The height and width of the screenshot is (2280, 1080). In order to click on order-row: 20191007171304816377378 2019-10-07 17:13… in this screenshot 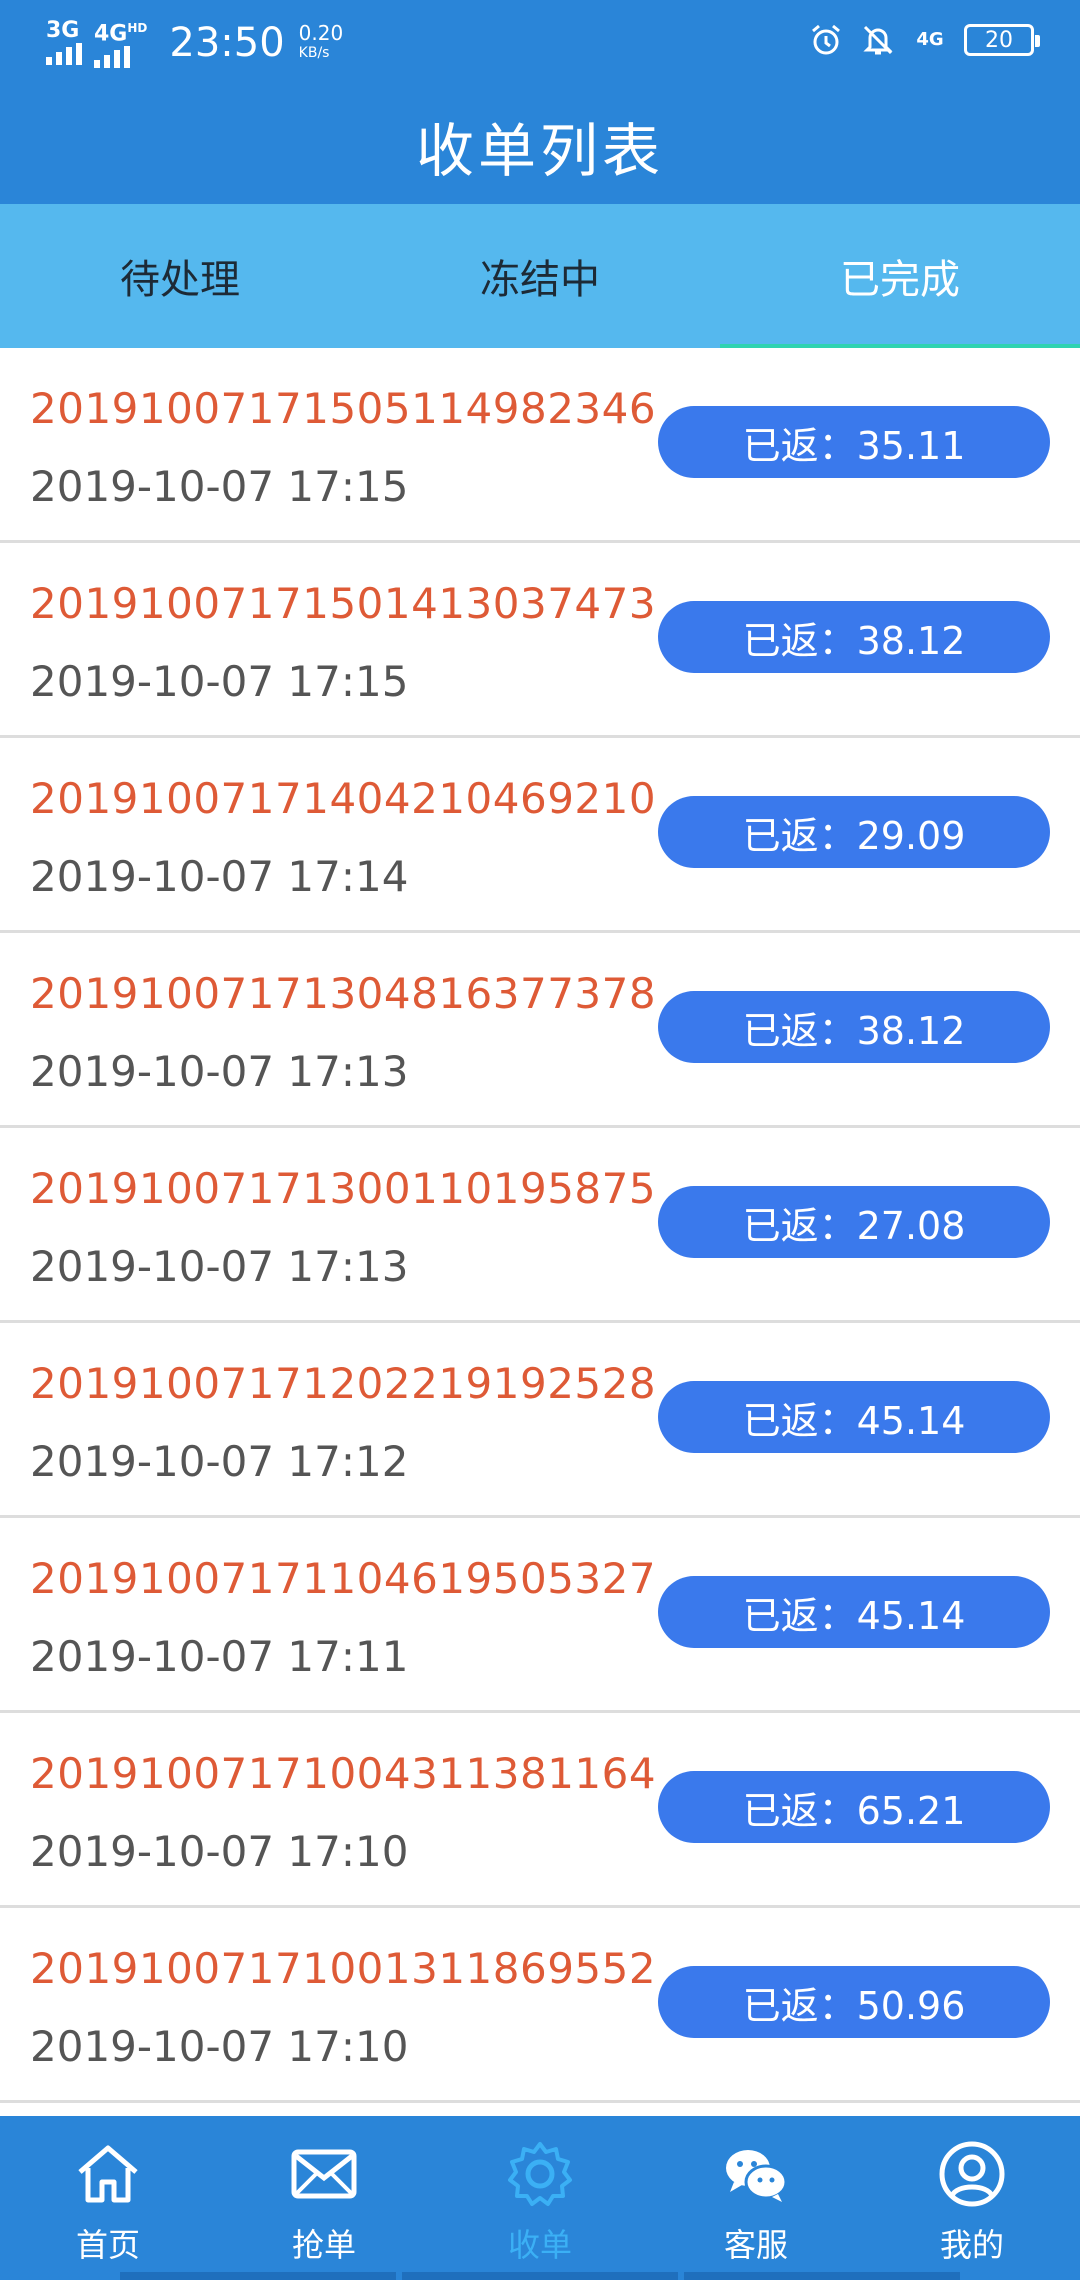, I will do `click(540, 1030)`.